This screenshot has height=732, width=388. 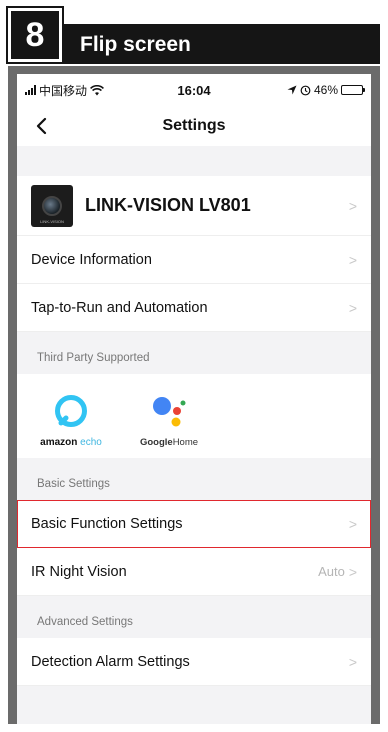 I want to click on location-icon, so click(x=292, y=90).